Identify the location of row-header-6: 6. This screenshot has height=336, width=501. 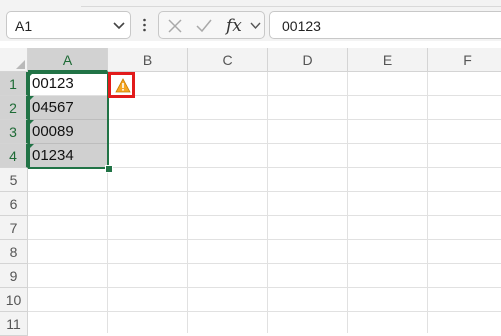
(14, 204).